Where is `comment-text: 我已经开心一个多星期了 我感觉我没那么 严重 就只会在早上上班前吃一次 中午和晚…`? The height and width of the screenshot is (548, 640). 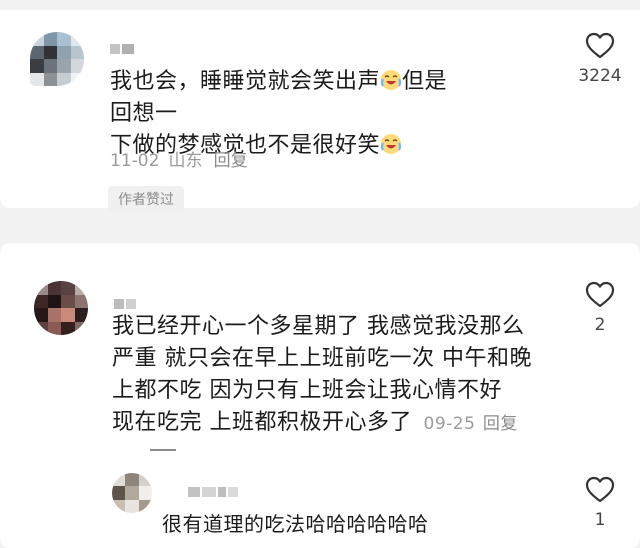
comment-text: 我已经开心一个多星期了 我感觉我没那么 严重 就只会在早上上班前吃一次 中午和晚… is located at coordinates (322, 374).